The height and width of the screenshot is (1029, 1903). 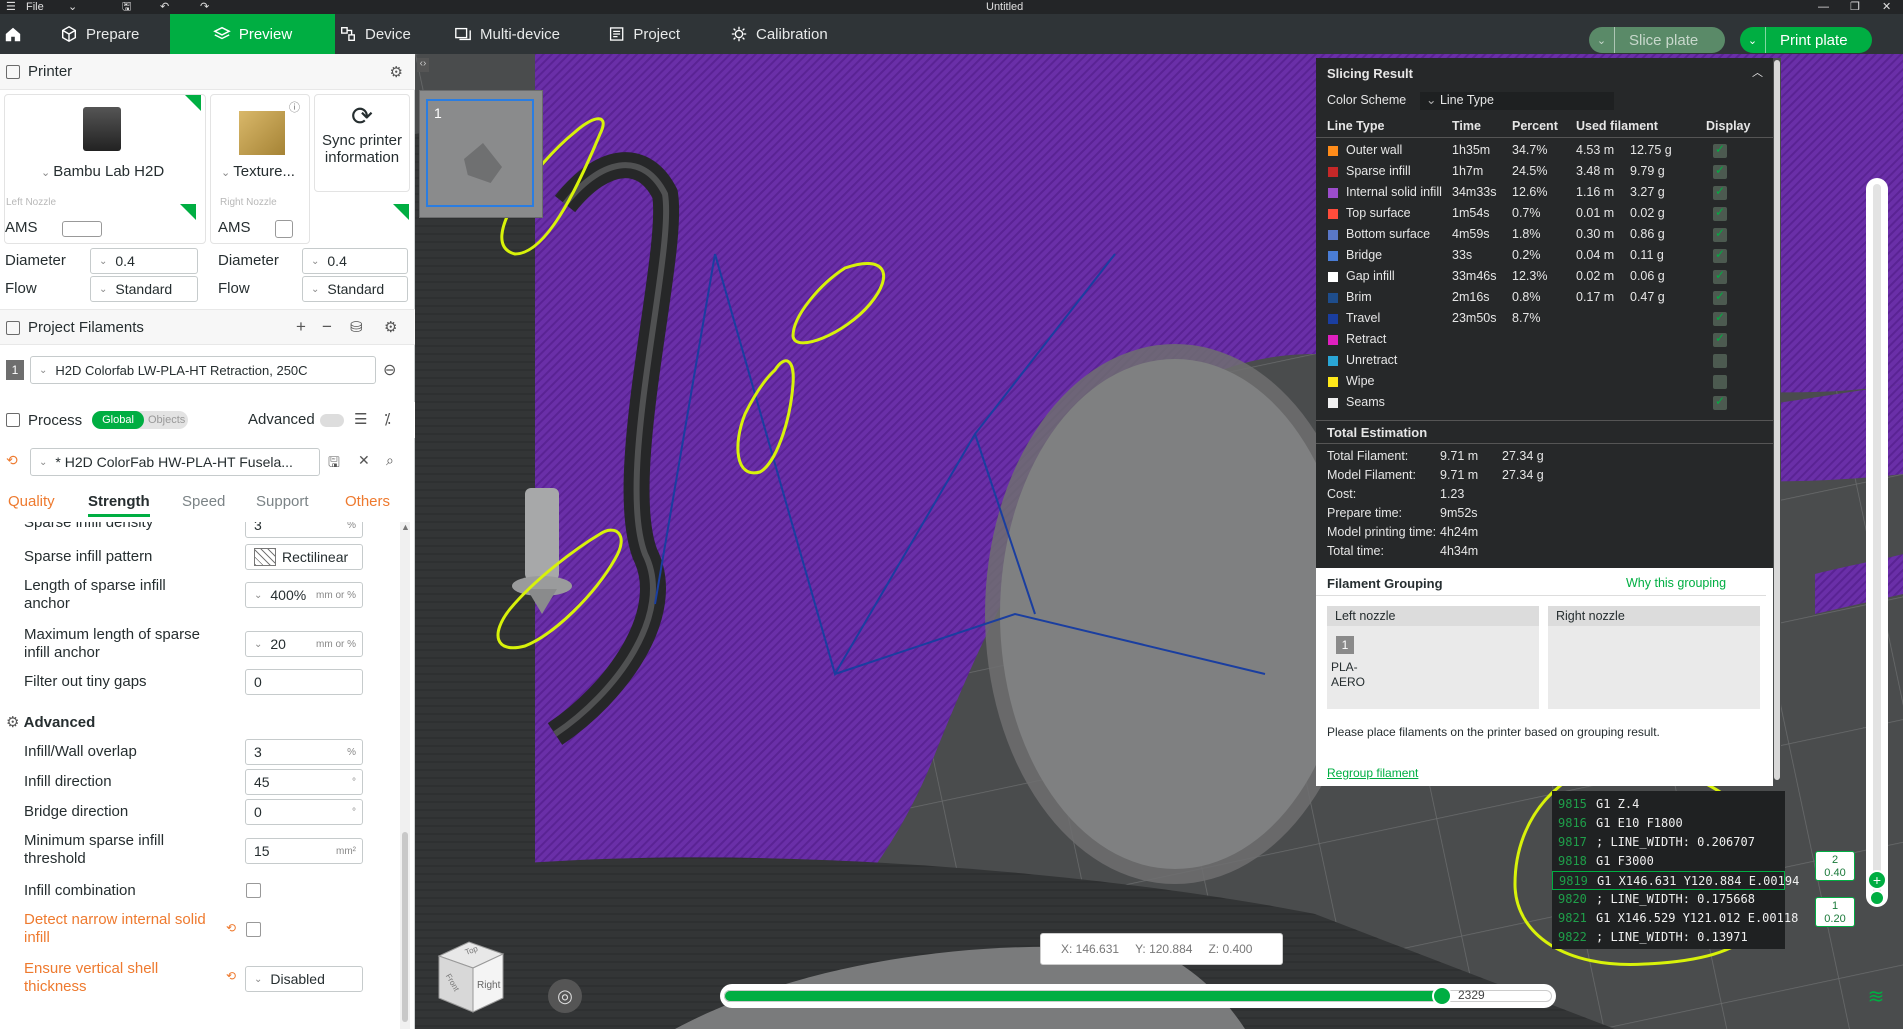 What do you see at coordinates (469, 974) in the screenshot?
I see `view-cube: Top Front Right` at bounding box center [469, 974].